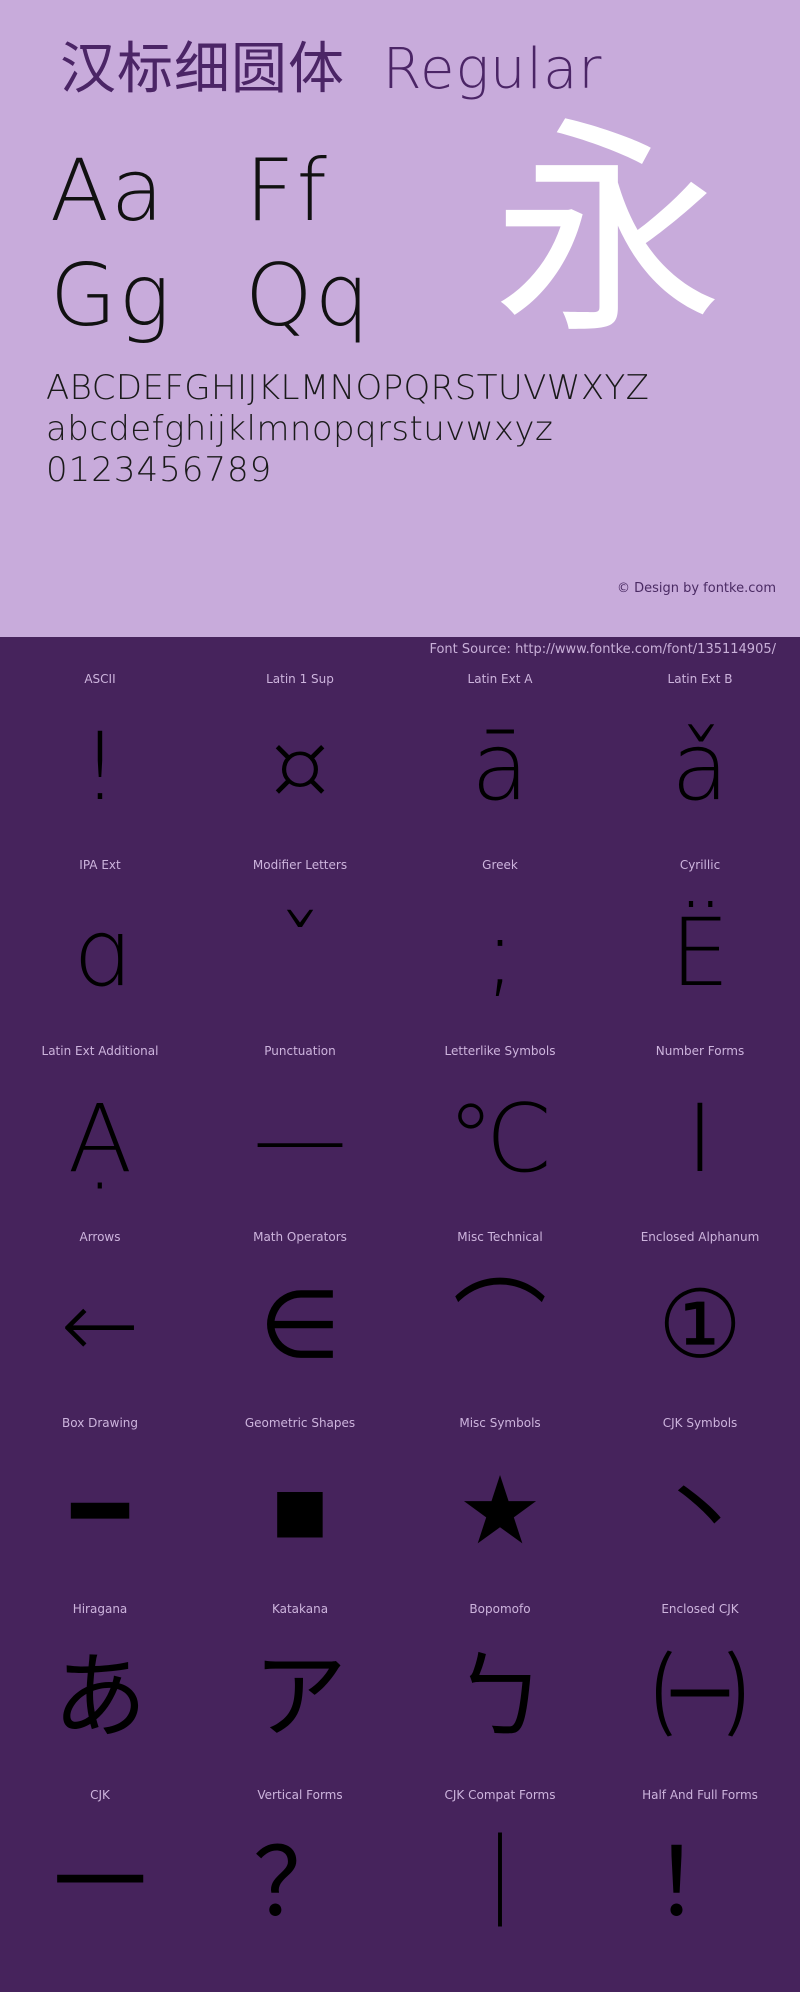  I want to click on sample-letter-gg: Gg, so click(111, 295).